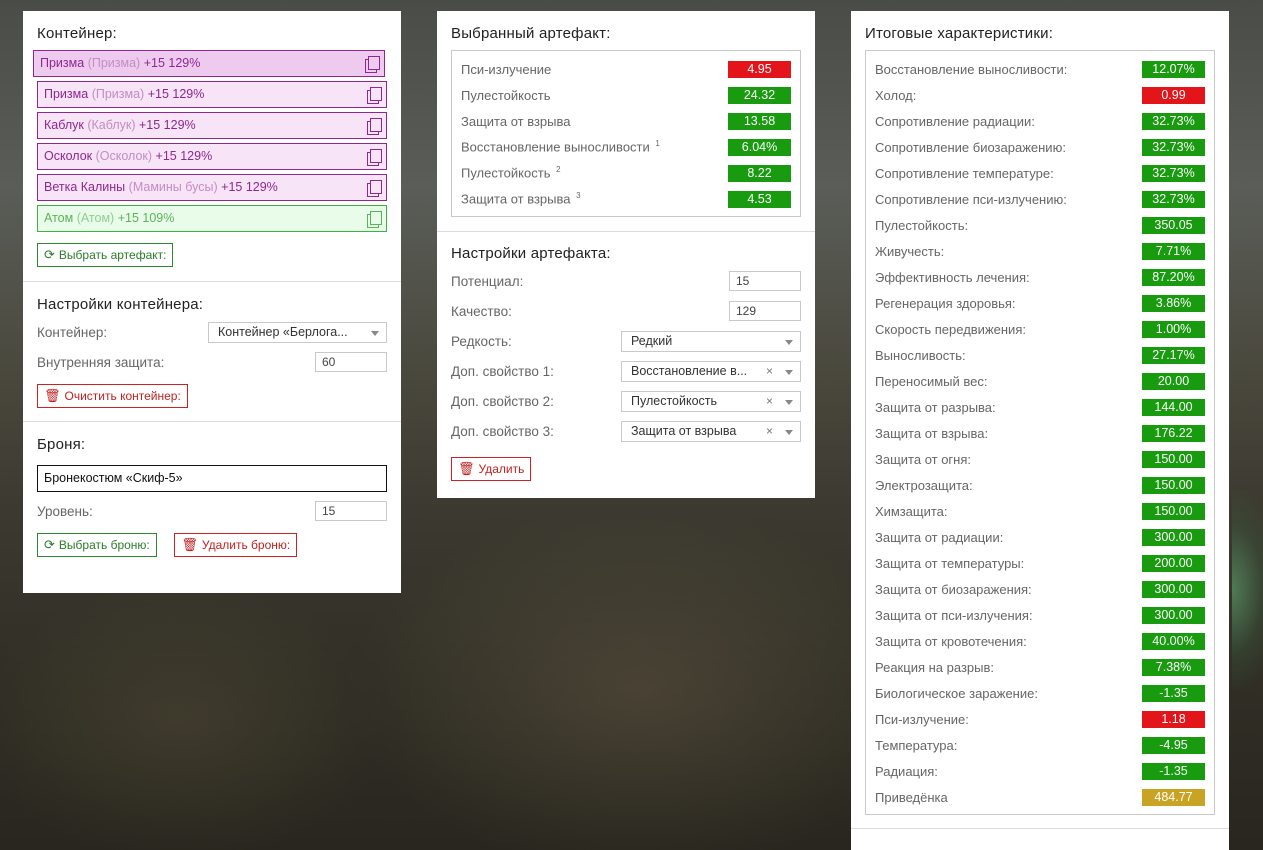 This screenshot has height=850, width=1263. Describe the element at coordinates (97, 545) in the screenshot. I see `select-armor-button: ⟳ Выбрать броню:` at that location.